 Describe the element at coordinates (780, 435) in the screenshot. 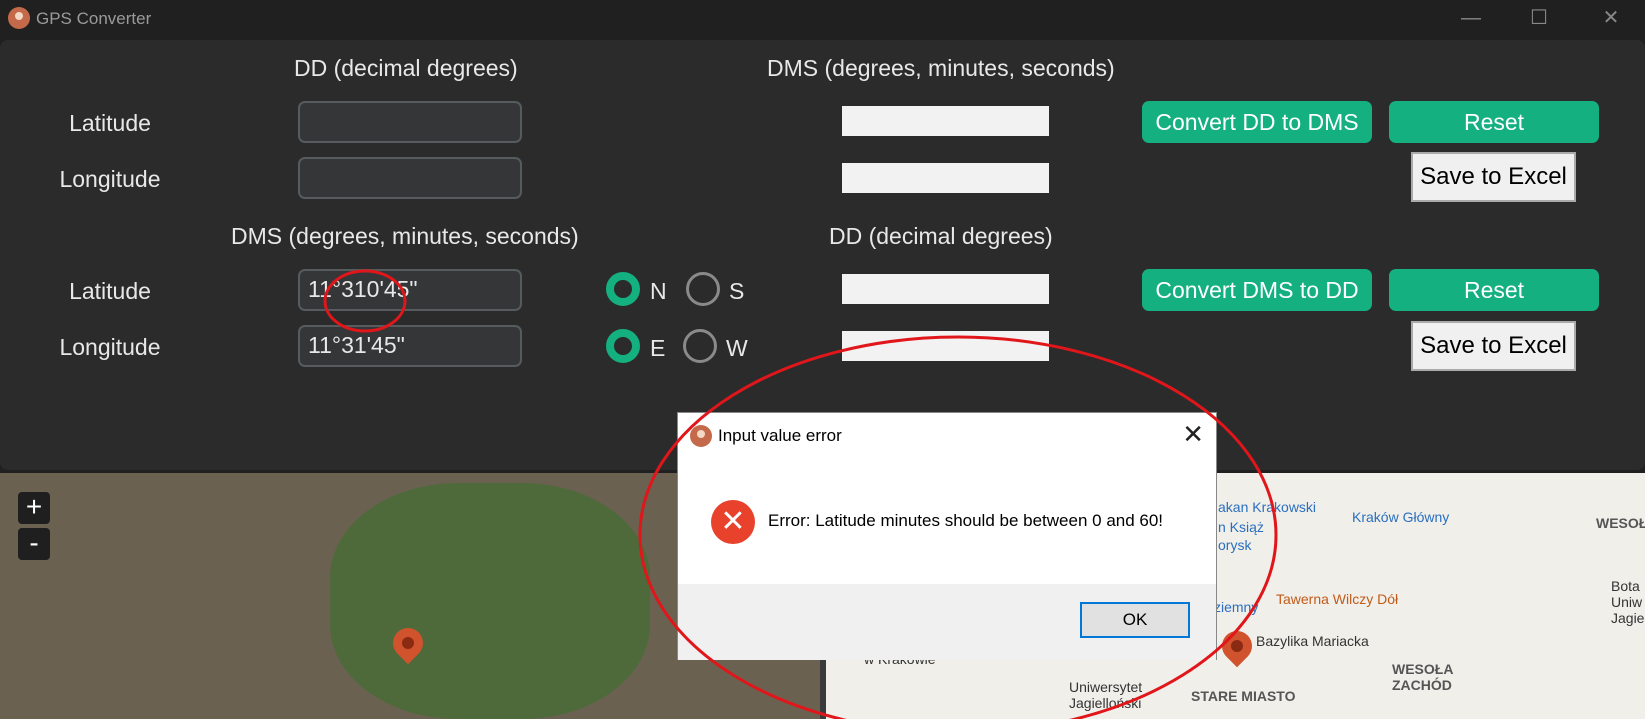

I see `dialog-title: Input value error` at that location.